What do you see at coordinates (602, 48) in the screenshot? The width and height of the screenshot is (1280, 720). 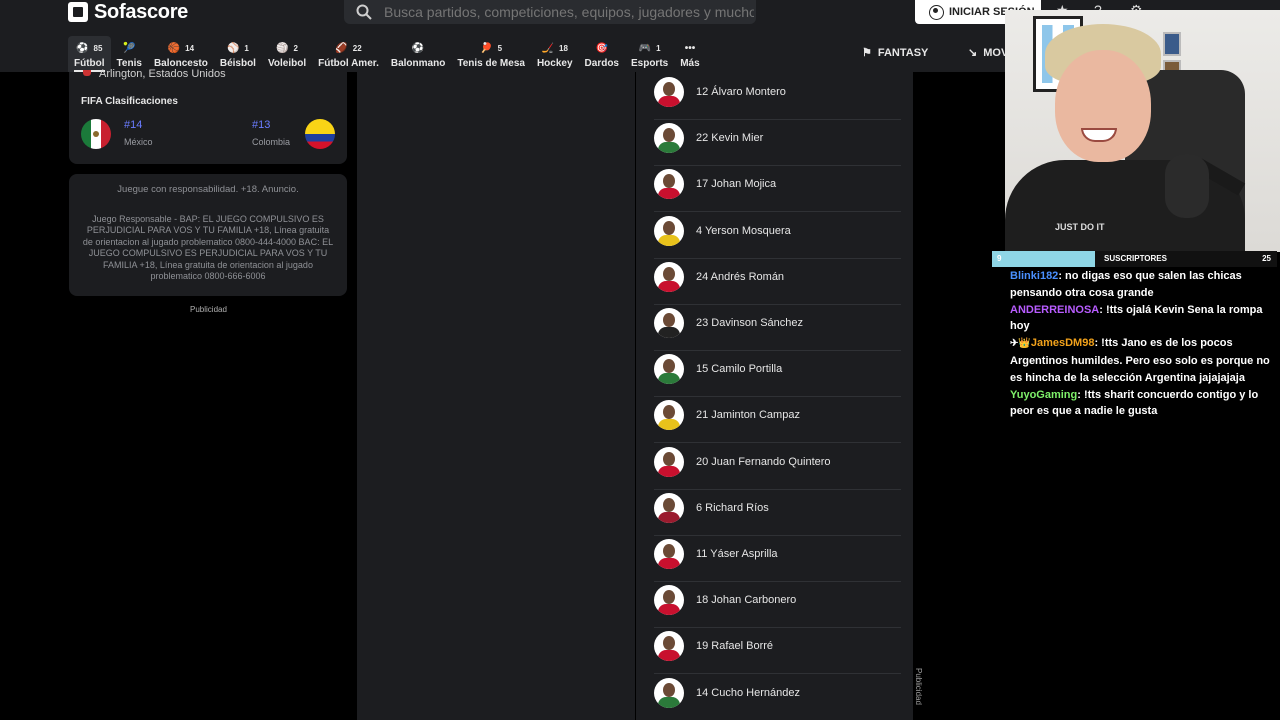 I see `nav-item-top: 🎯` at bounding box center [602, 48].